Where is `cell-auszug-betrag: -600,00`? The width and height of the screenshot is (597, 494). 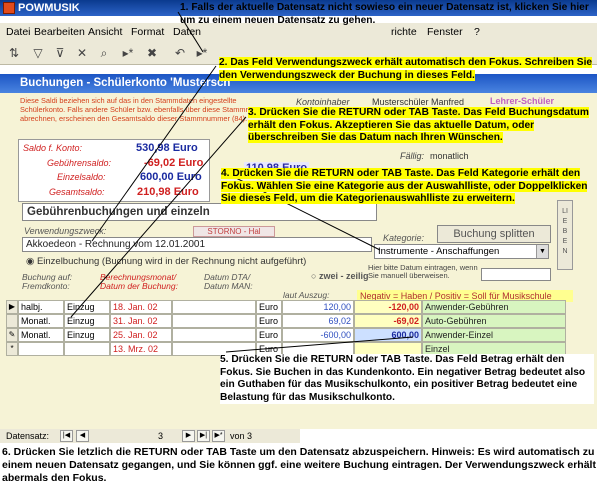
cell-auszug-betrag: -600,00 is located at coordinates (318, 335).